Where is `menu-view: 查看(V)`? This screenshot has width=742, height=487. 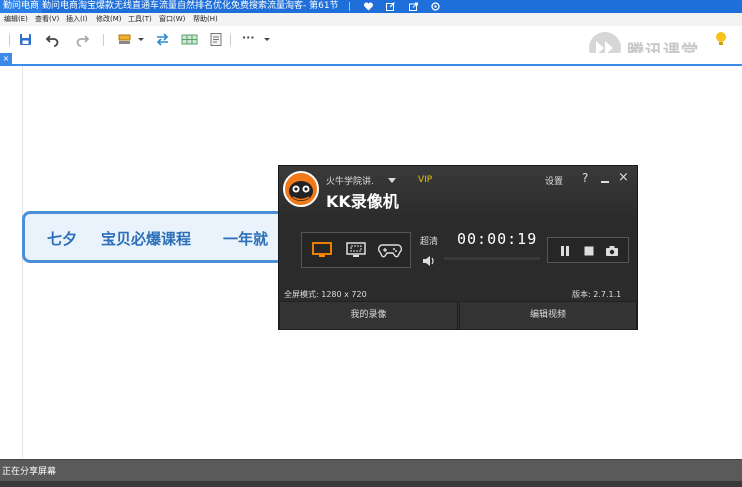 menu-view: 查看(V) is located at coordinates (47, 19).